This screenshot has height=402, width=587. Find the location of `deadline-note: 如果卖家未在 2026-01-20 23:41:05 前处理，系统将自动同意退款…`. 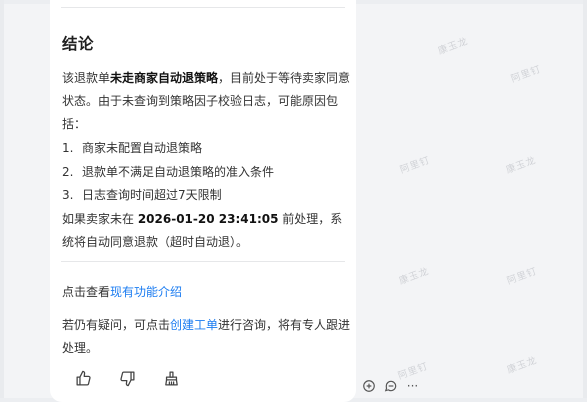

deadline-note: 如果卖家未在 2026-01-20 23:41:05 前处理，系统将自动同意退款… is located at coordinates (207, 231).